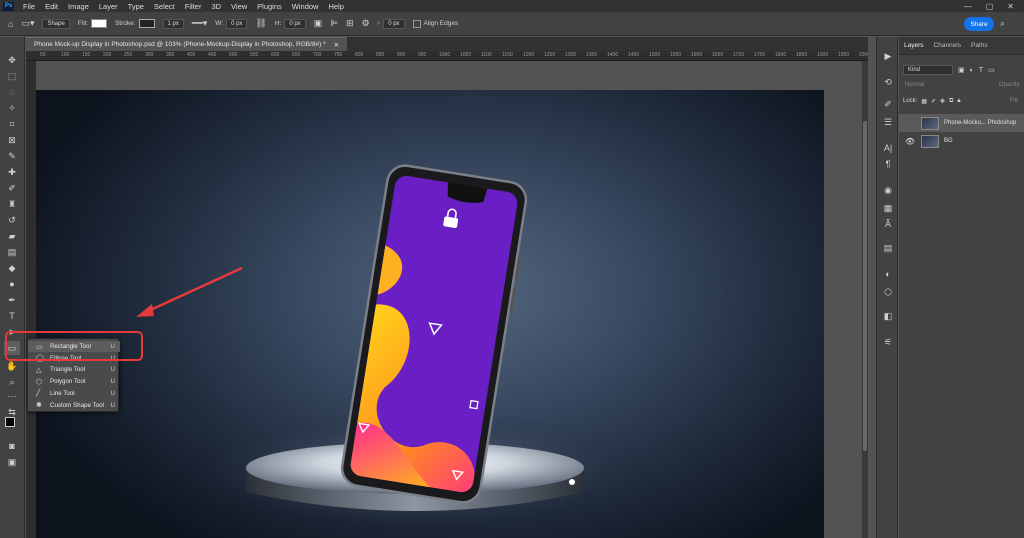 Image resolution: width=1024 pixels, height=538 pixels. Describe the element at coordinates (888, 122) in the screenshot. I see `adjust-sliders-icon: ☰` at that location.